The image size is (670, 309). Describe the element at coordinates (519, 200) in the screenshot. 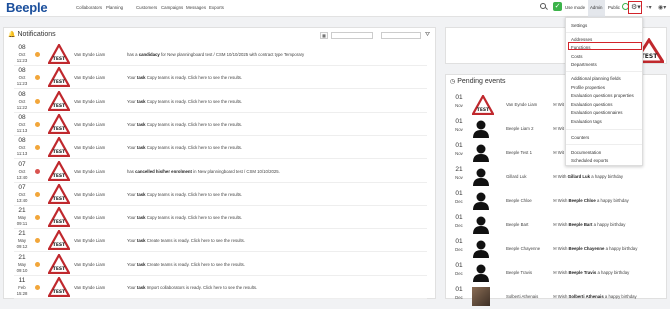

I see `pending-user: Beeple Chloe` at that location.